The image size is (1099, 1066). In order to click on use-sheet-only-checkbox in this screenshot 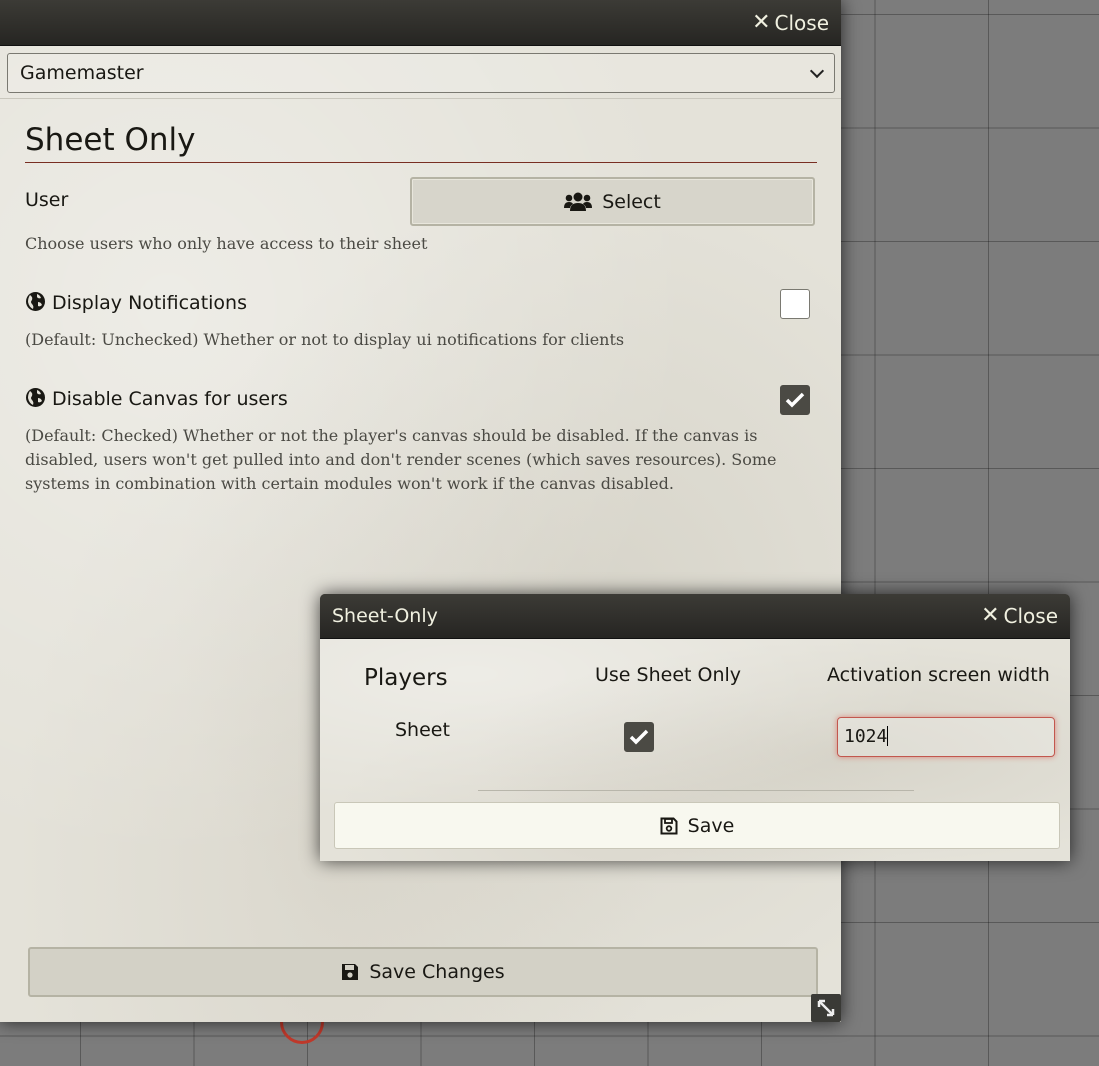, I will do `click(639, 737)`.